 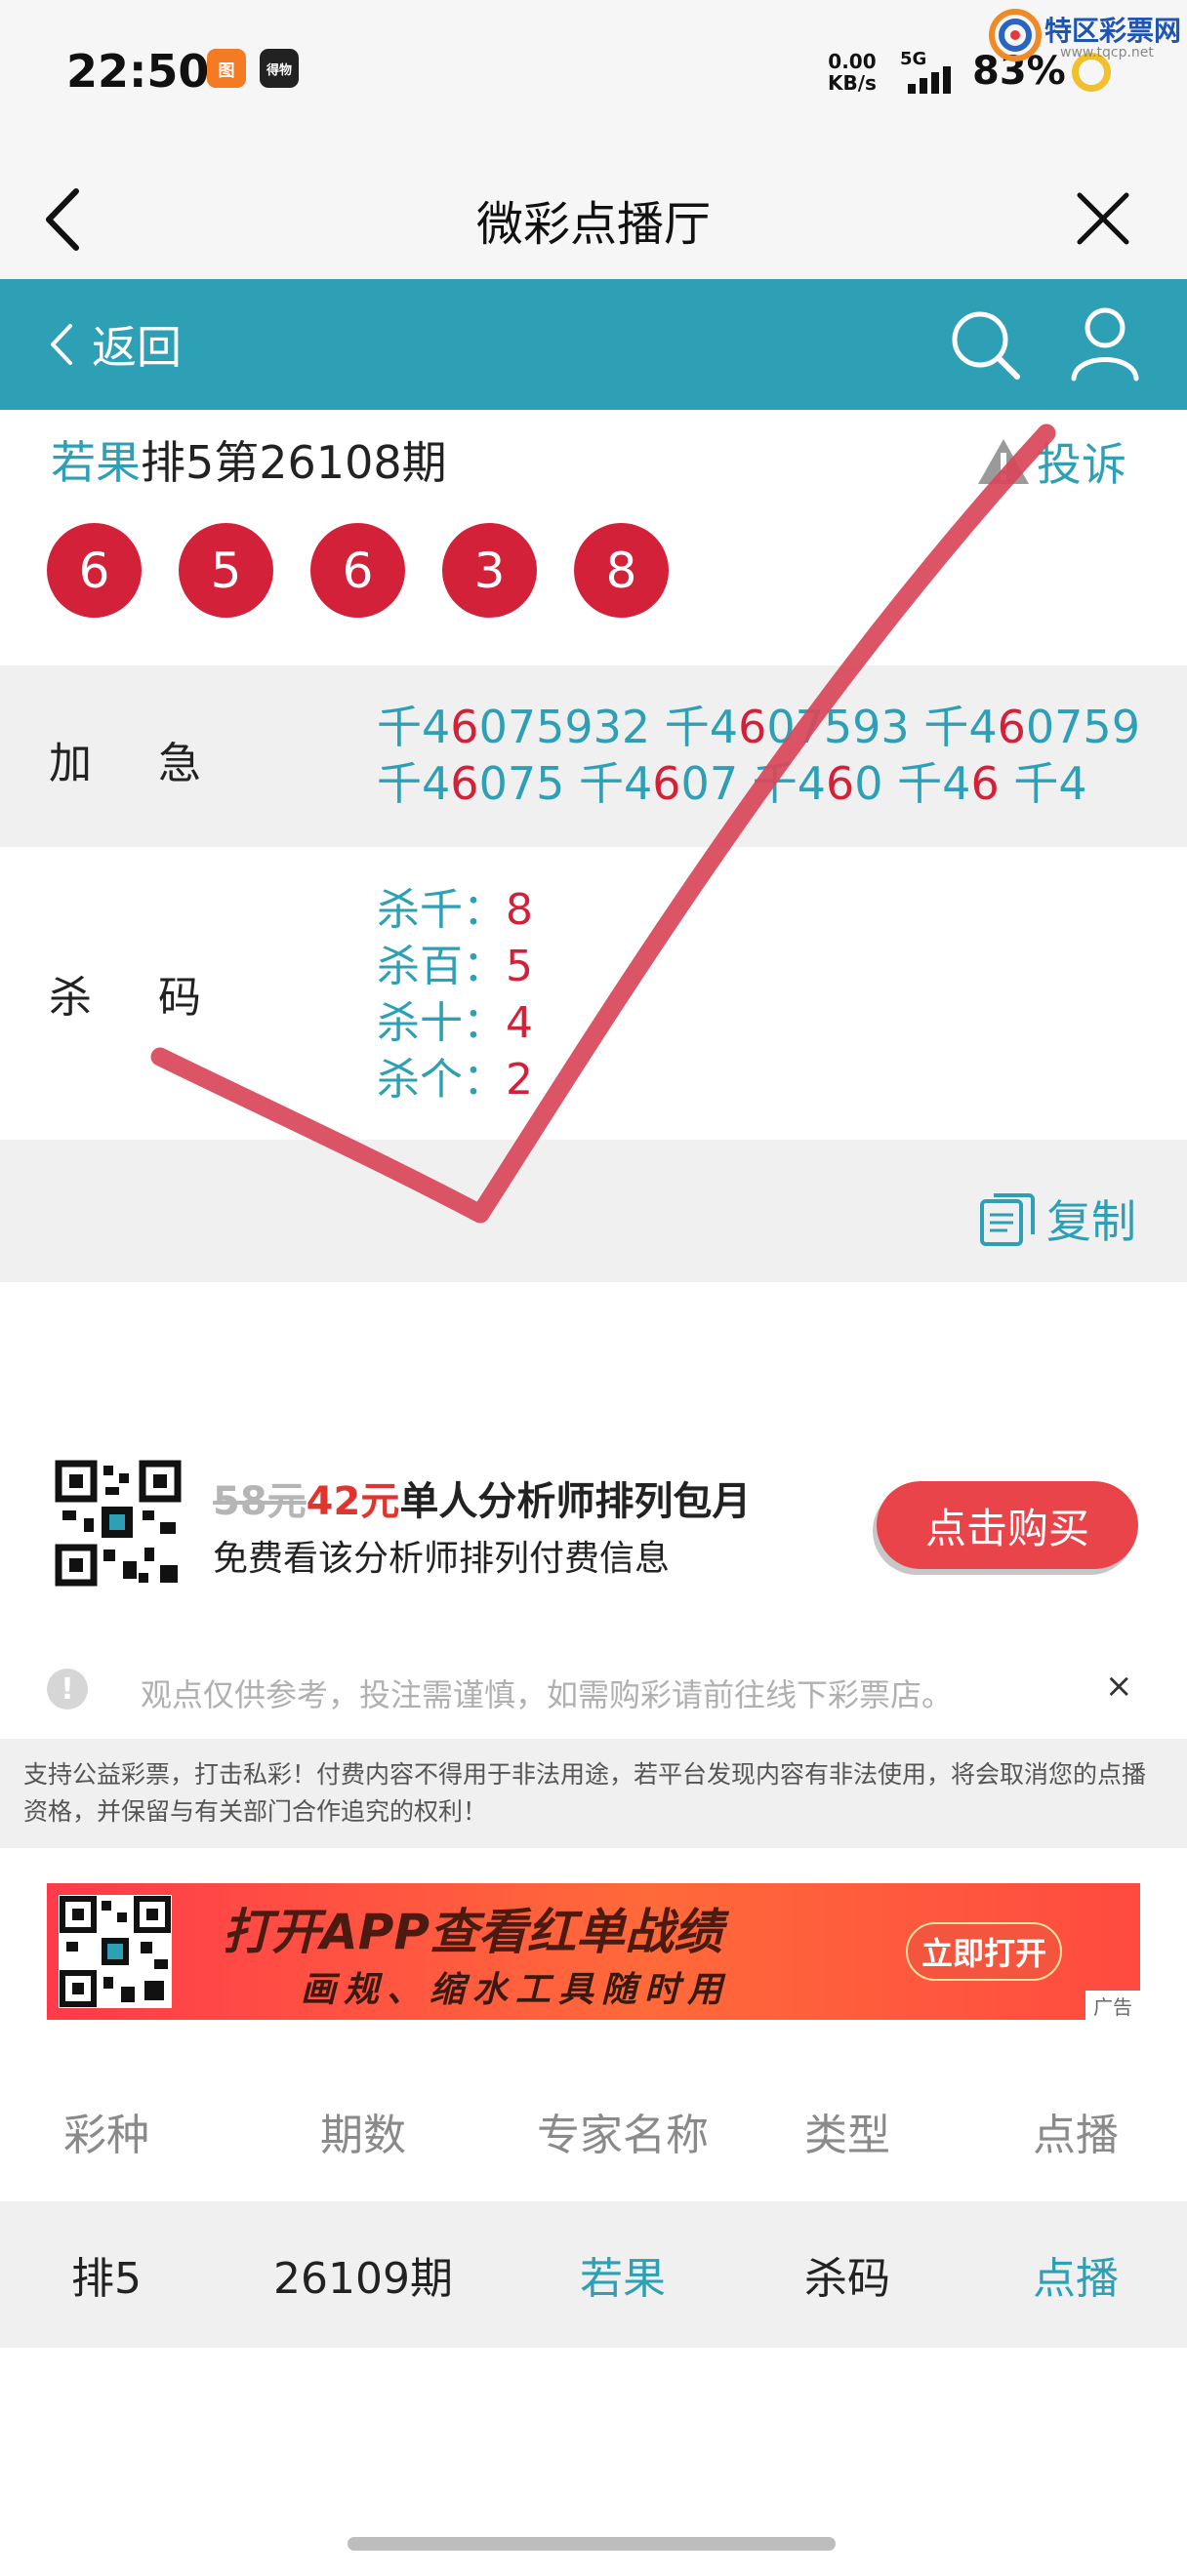 I want to click on old-price: 58元, so click(x=260, y=1501).